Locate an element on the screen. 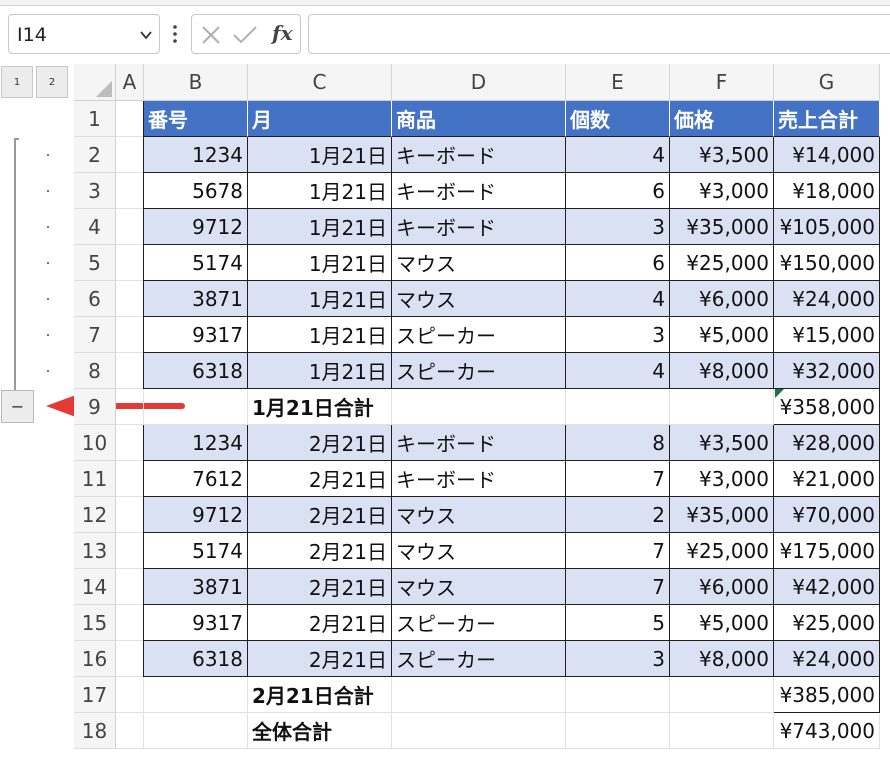 Image resolution: width=890 pixels, height=757 pixels. table-cell: ¥6,000 is located at coordinates (722, 587).